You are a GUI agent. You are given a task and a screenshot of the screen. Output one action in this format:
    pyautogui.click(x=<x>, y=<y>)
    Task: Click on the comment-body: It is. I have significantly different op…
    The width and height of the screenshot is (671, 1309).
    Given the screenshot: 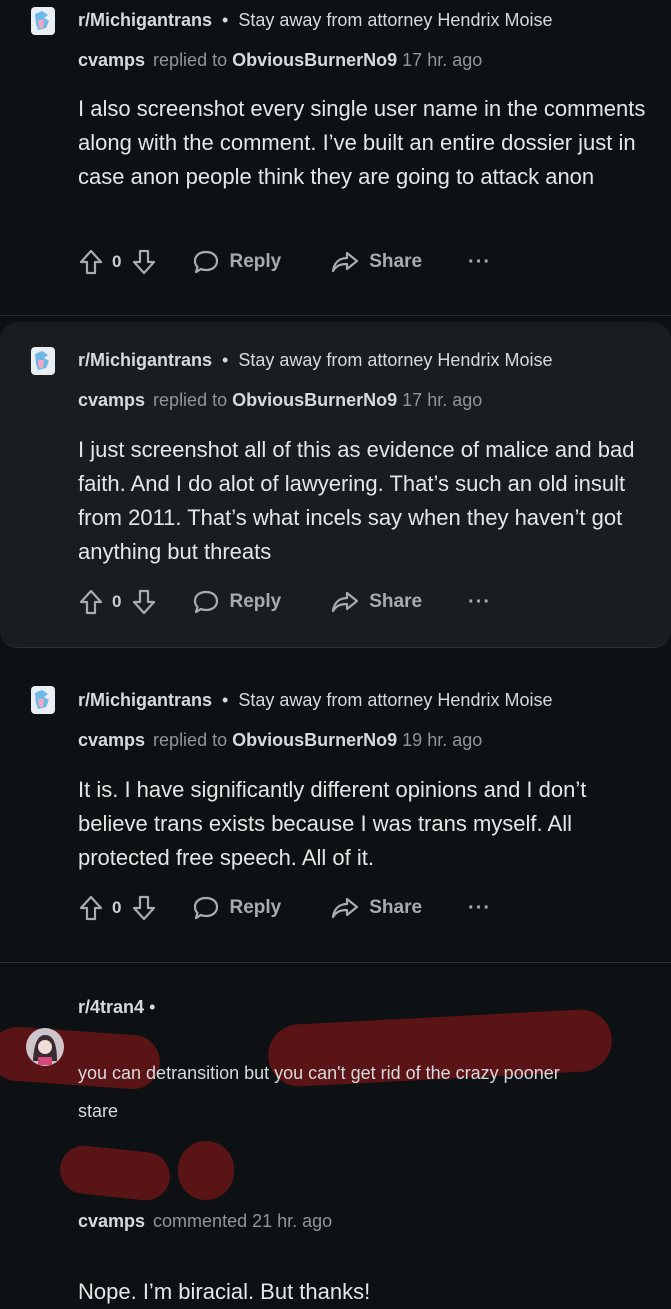 What is the action you would take?
    pyautogui.click(x=332, y=823)
    